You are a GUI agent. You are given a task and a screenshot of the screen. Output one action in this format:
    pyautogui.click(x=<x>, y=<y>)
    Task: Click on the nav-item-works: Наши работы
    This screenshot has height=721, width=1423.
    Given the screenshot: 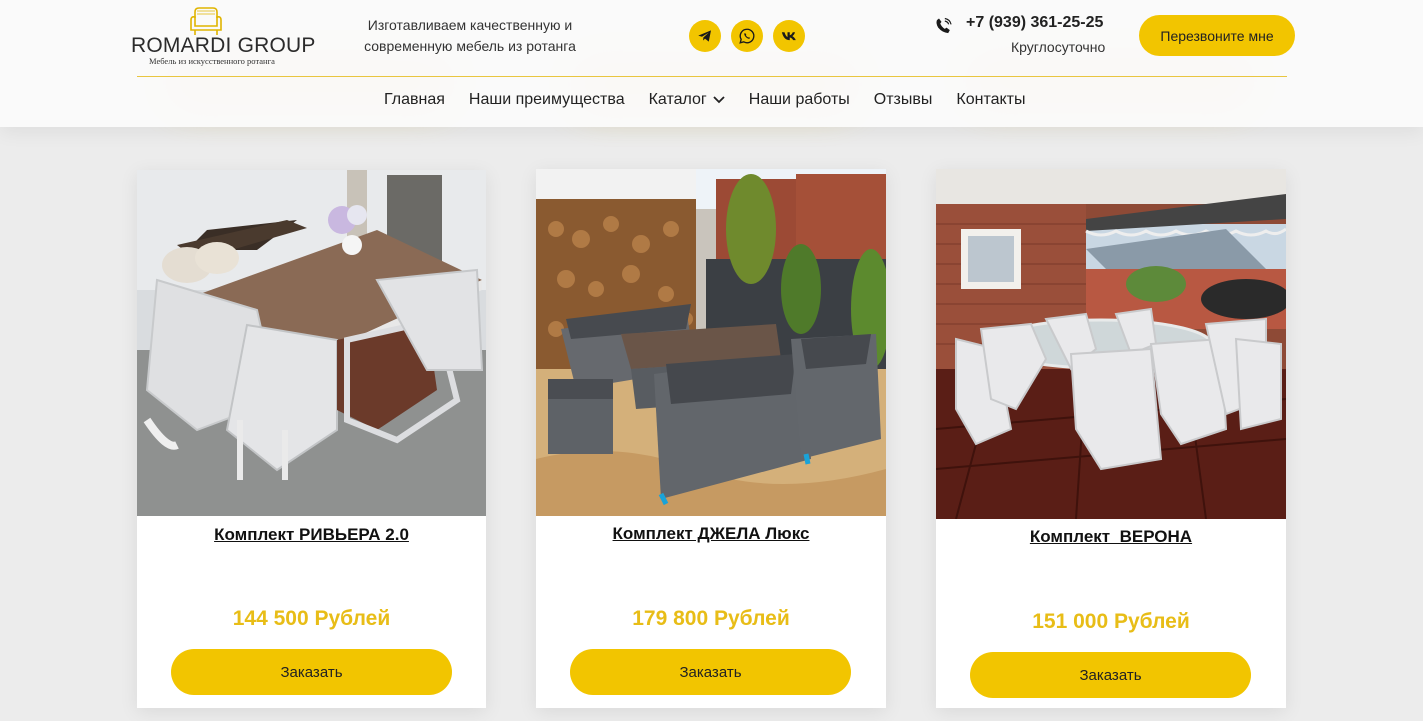 What is the action you would take?
    pyautogui.click(x=799, y=100)
    